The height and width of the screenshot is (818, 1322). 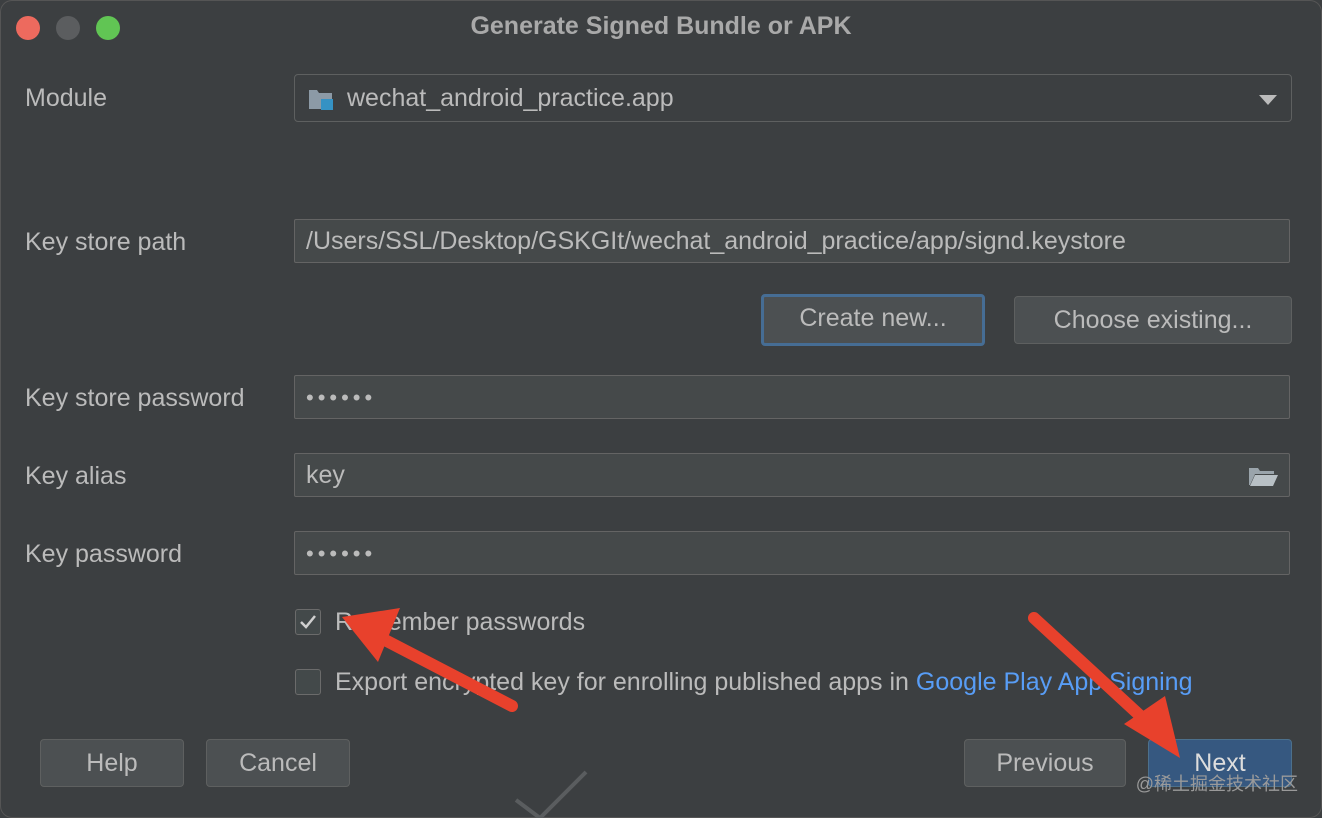 What do you see at coordinates (1263, 476) in the screenshot?
I see `open-folder-icon` at bounding box center [1263, 476].